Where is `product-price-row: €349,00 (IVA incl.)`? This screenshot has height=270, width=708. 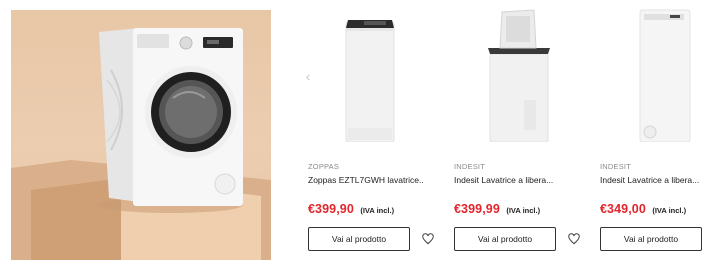 product-price-row: €349,00 (IVA incl.) is located at coordinates (643, 209).